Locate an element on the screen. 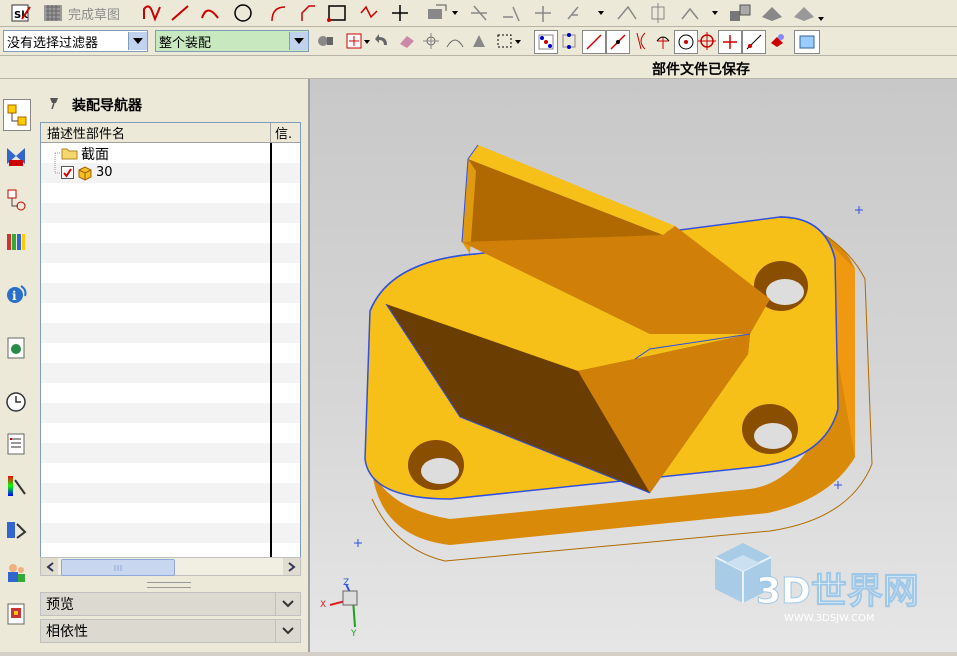 The image size is (957, 656). scroll-left-arrow-icon is located at coordinates (49, 566).